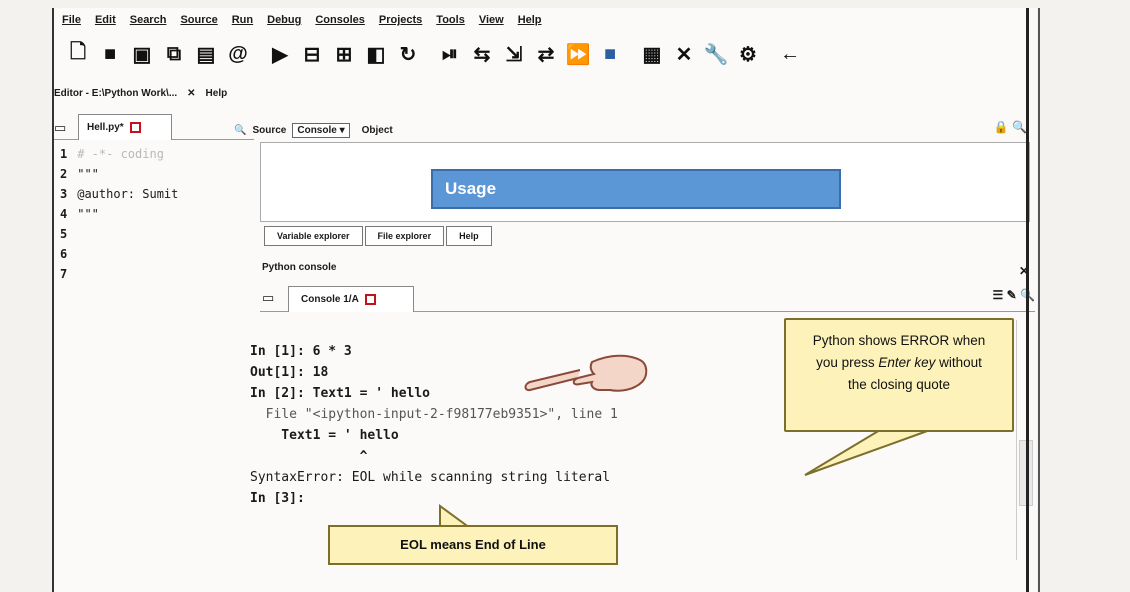 Image resolution: width=1130 pixels, height=592 pixels. What do you see at coordinates (610, 54) in the screenshot?
I see `stop-icon: ■` at bounding box center [610, 54].